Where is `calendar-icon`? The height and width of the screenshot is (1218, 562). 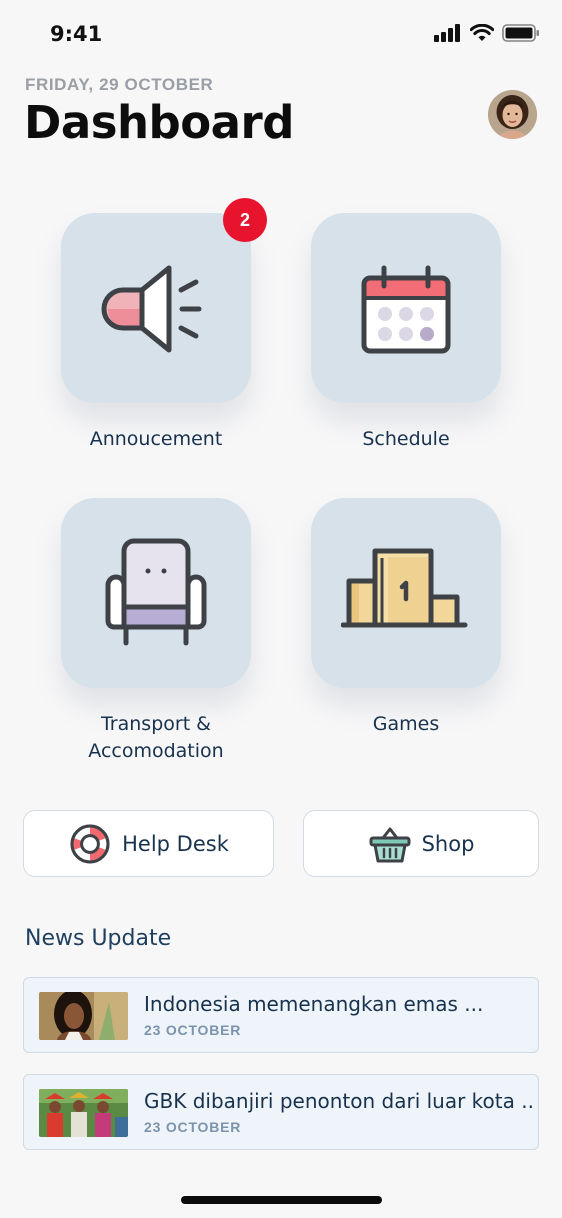
calendar-icon is located at coordinates (406, 309).